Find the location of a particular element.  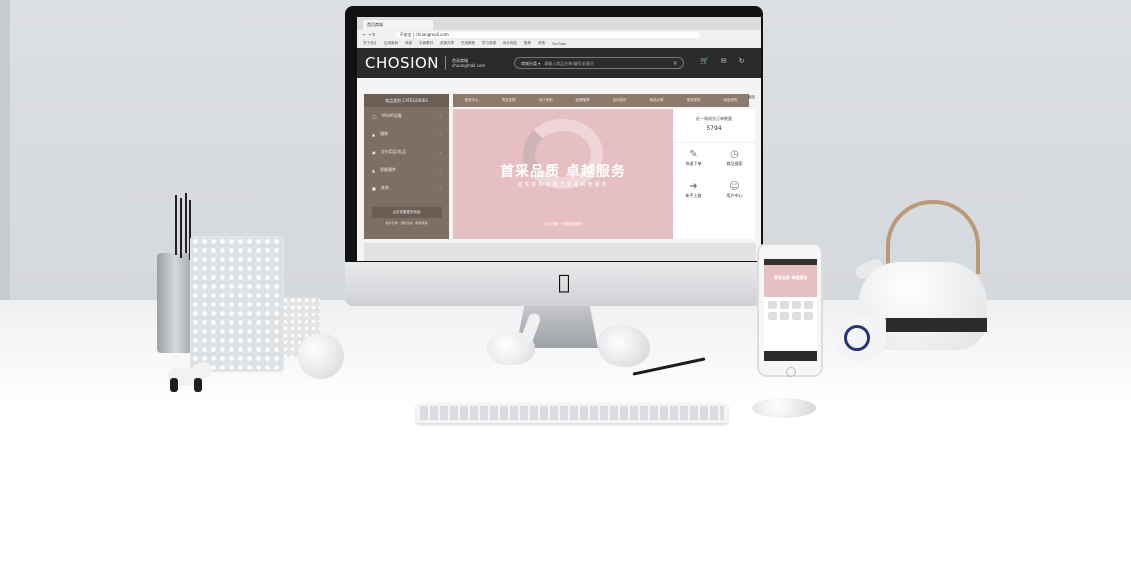

nav-arrows-icon: ← → ↻ is located at coordinates (369, 34).